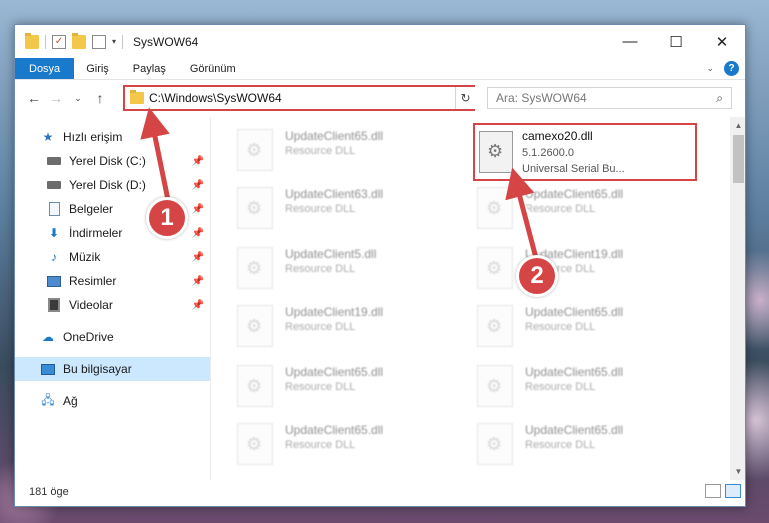  Describe the element at coordinates (114, 41) in the screenshot. I see `chevron-down-icon: ▾` at that location.